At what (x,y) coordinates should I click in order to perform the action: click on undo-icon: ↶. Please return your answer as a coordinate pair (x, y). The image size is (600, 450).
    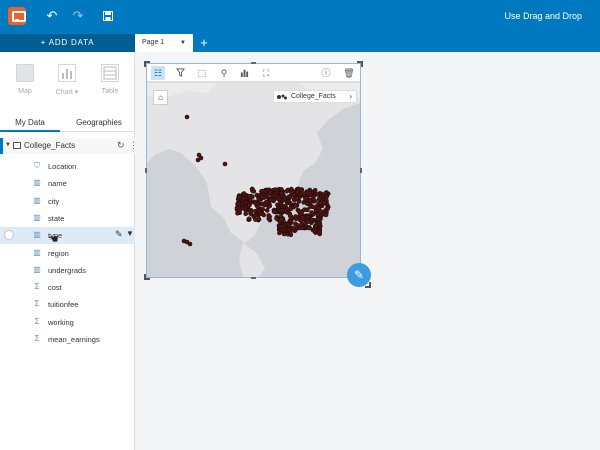
    Looking at the image, I should click on (52, 16).